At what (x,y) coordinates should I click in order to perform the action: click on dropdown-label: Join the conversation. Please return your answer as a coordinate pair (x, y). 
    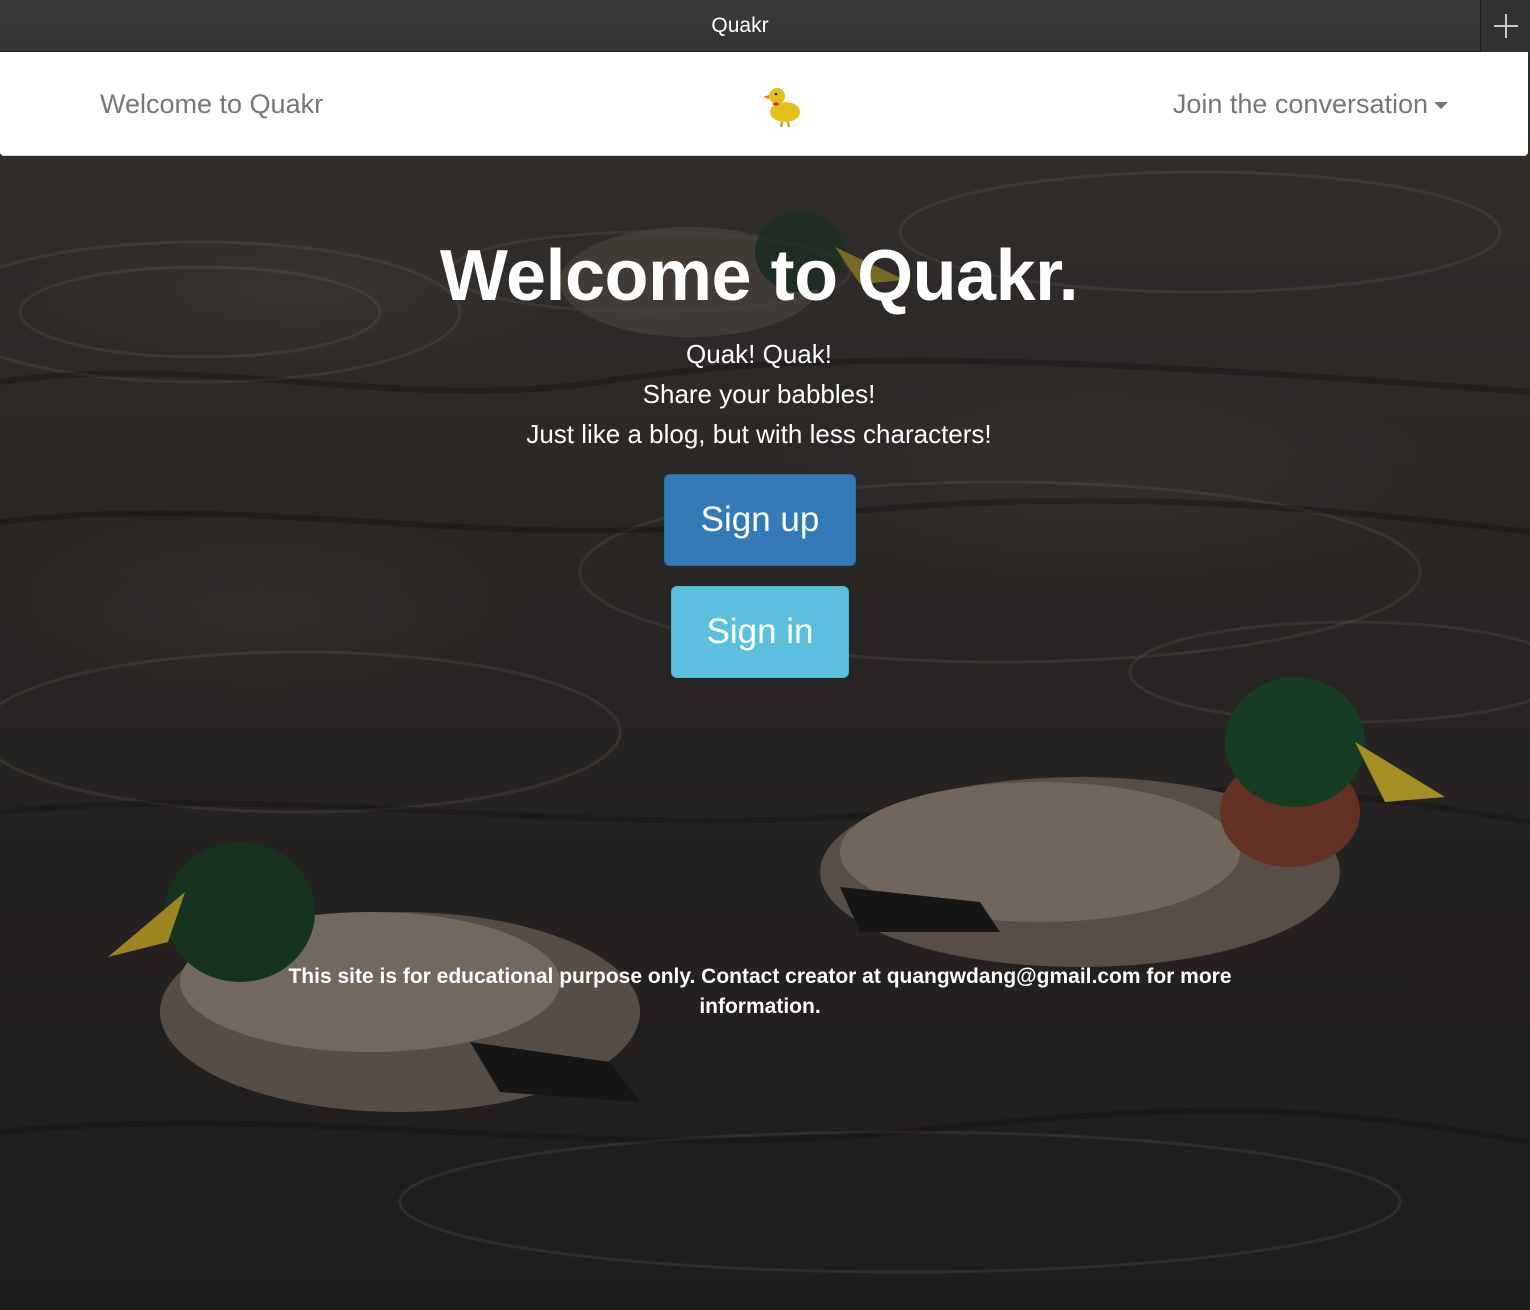
    Looking at the image, I should click on (1300, 104).